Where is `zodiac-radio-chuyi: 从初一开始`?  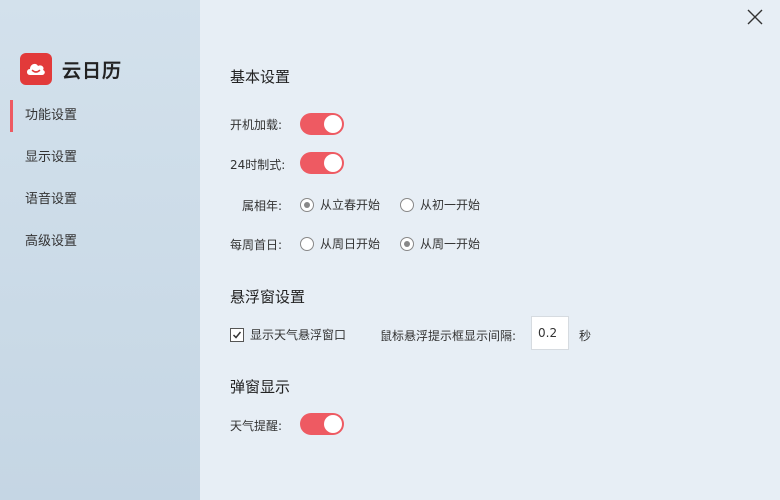 zodiac-radio-chuyi: 从初一开始 is located at coordinates (440, 204).